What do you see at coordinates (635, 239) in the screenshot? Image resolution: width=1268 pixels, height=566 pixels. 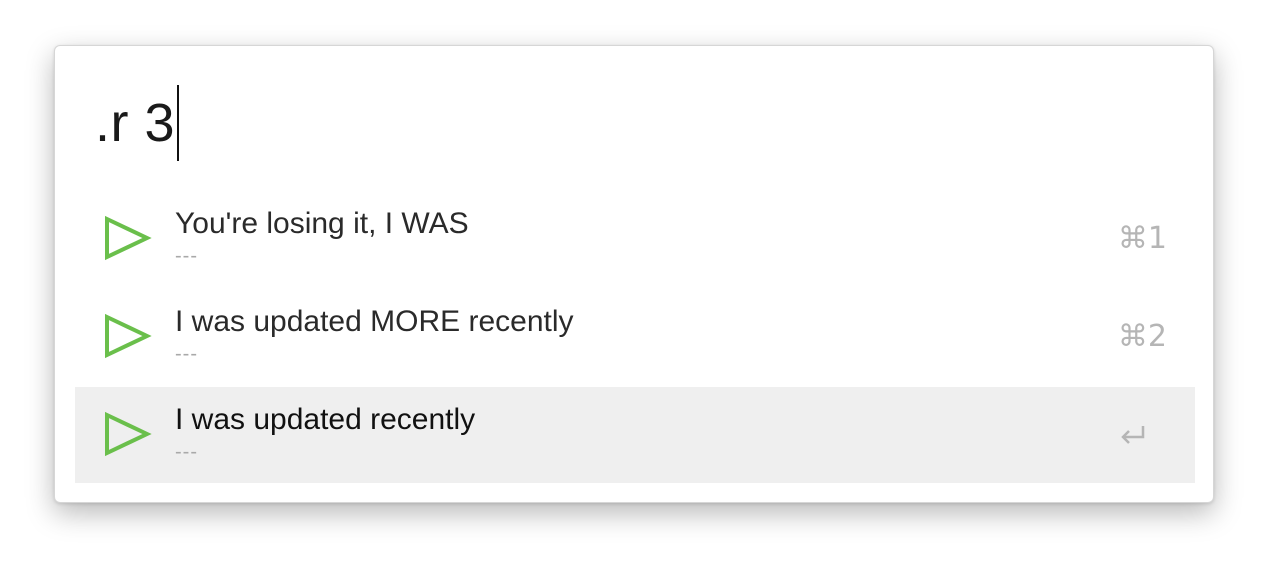 I see `result-item: You're losing it, I WAS --- ⌘1` at bounding box center [635, 239].